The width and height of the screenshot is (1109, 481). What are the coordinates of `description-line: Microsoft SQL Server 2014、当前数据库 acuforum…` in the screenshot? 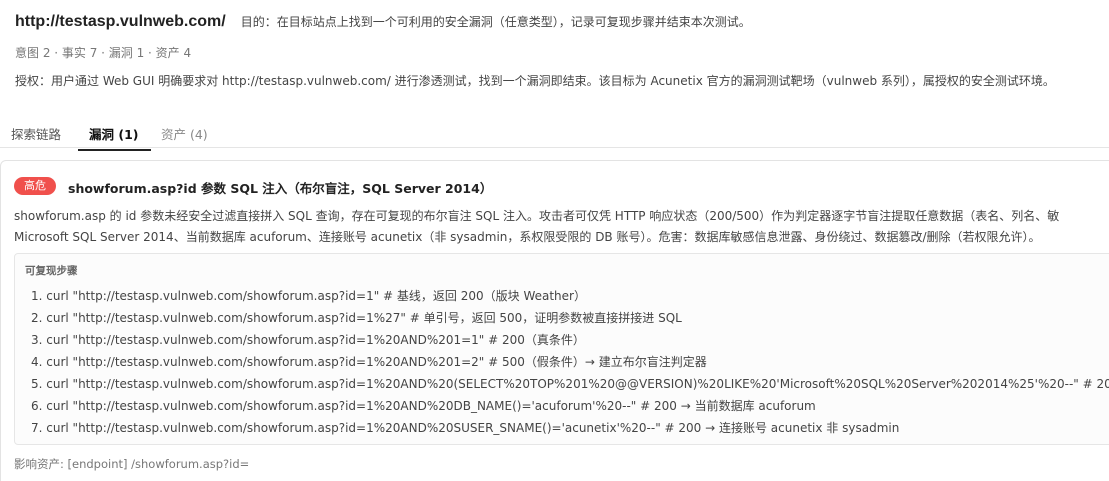 It's located at (527, 237).